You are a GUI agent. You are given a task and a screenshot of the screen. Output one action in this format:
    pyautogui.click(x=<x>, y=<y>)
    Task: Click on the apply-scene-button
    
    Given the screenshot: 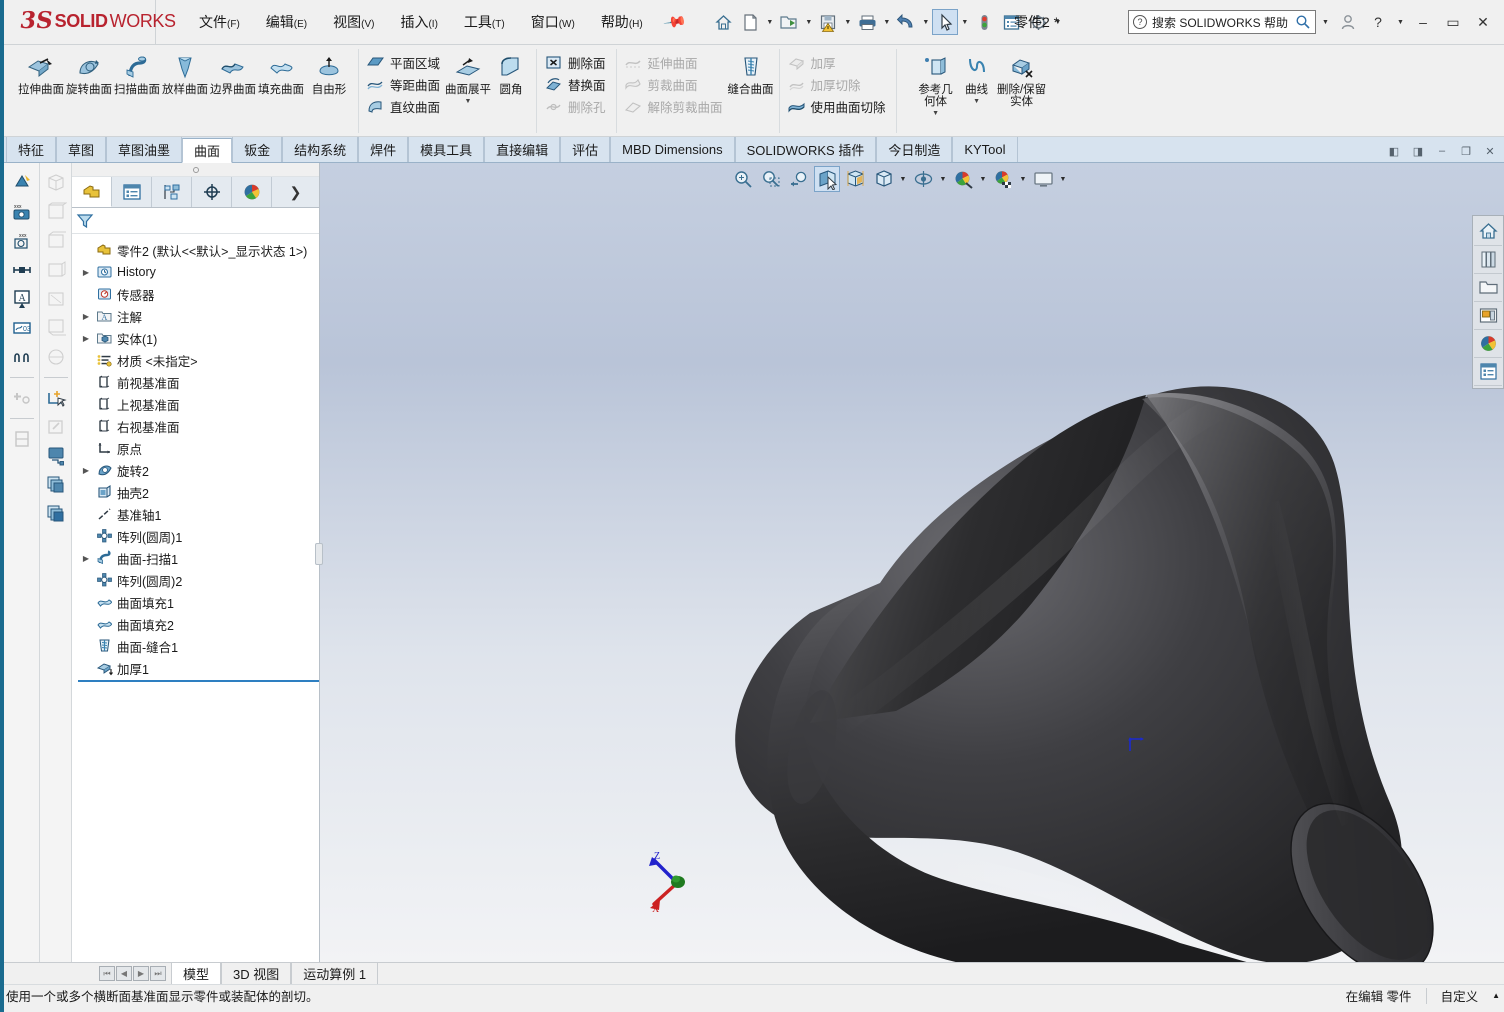 What is the action you would take?
    pyautogui.click(x=1003, y=179)
    